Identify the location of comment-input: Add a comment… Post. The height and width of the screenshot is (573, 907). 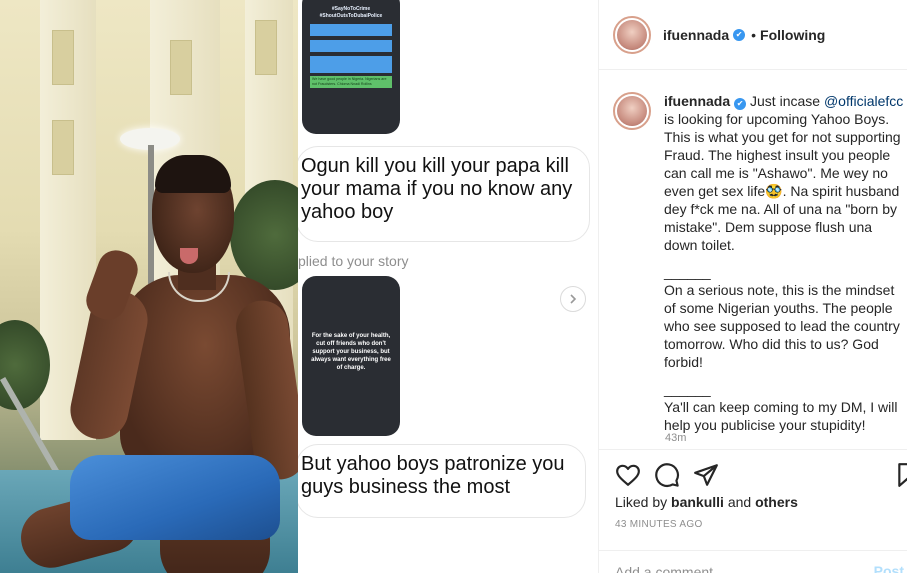
(753, 561).